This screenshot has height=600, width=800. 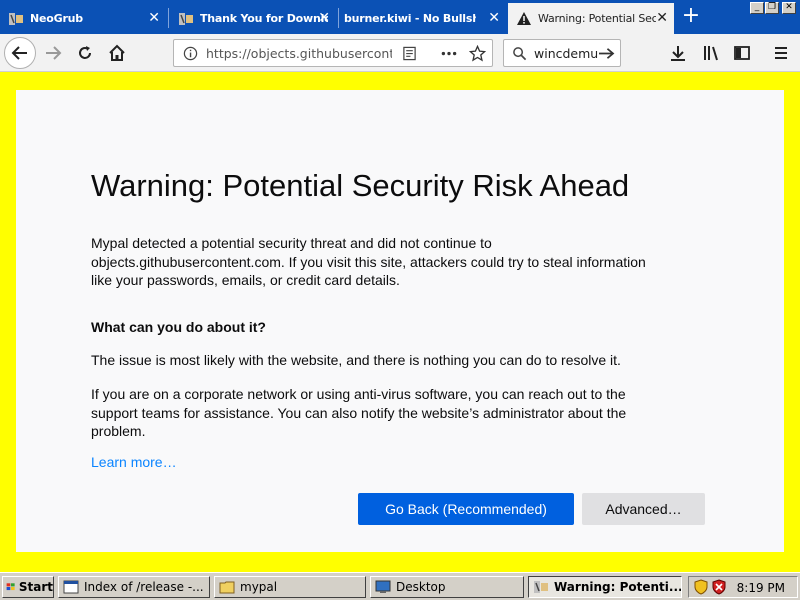 I want to click on taskbar-item-mypal: mypal, so click(x=290, y=587).